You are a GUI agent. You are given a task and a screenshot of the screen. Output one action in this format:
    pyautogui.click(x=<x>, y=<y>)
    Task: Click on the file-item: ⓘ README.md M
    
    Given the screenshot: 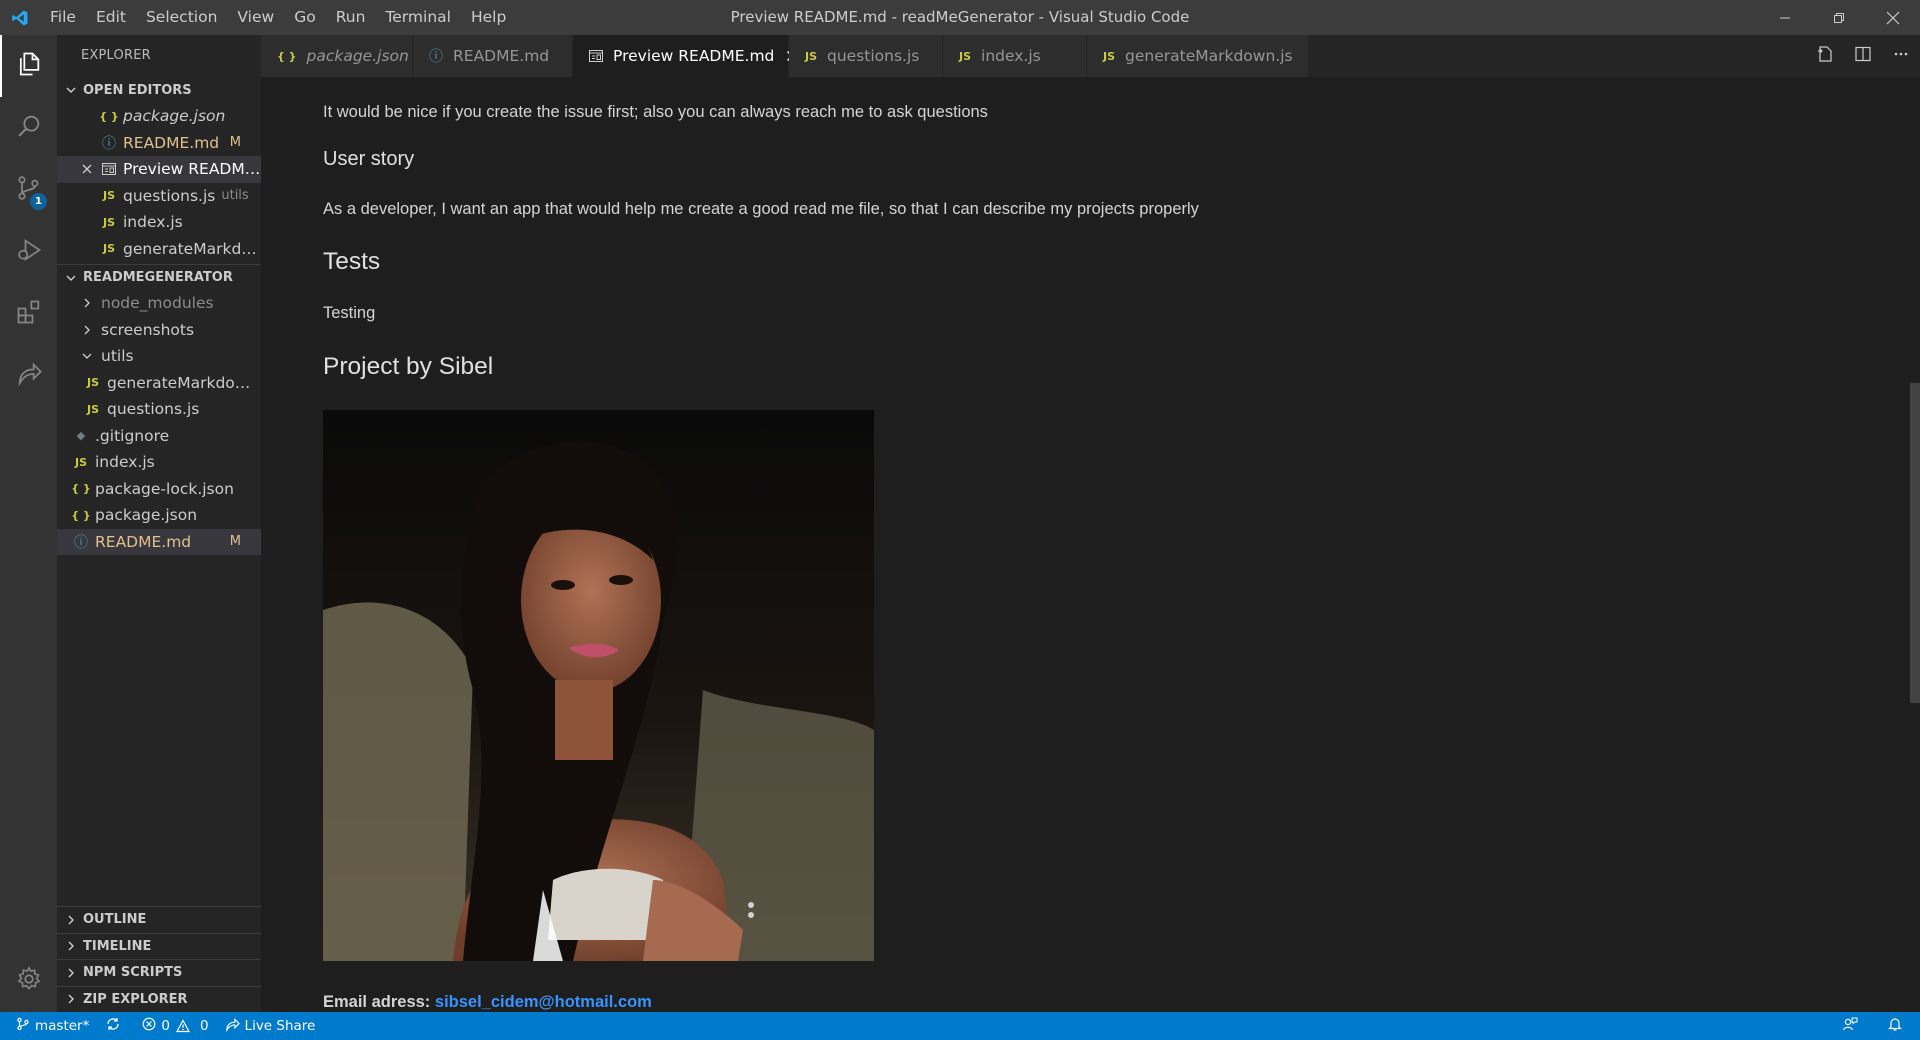 What is the action you would take?
    pyautogui.click(x=159, y=541)
    